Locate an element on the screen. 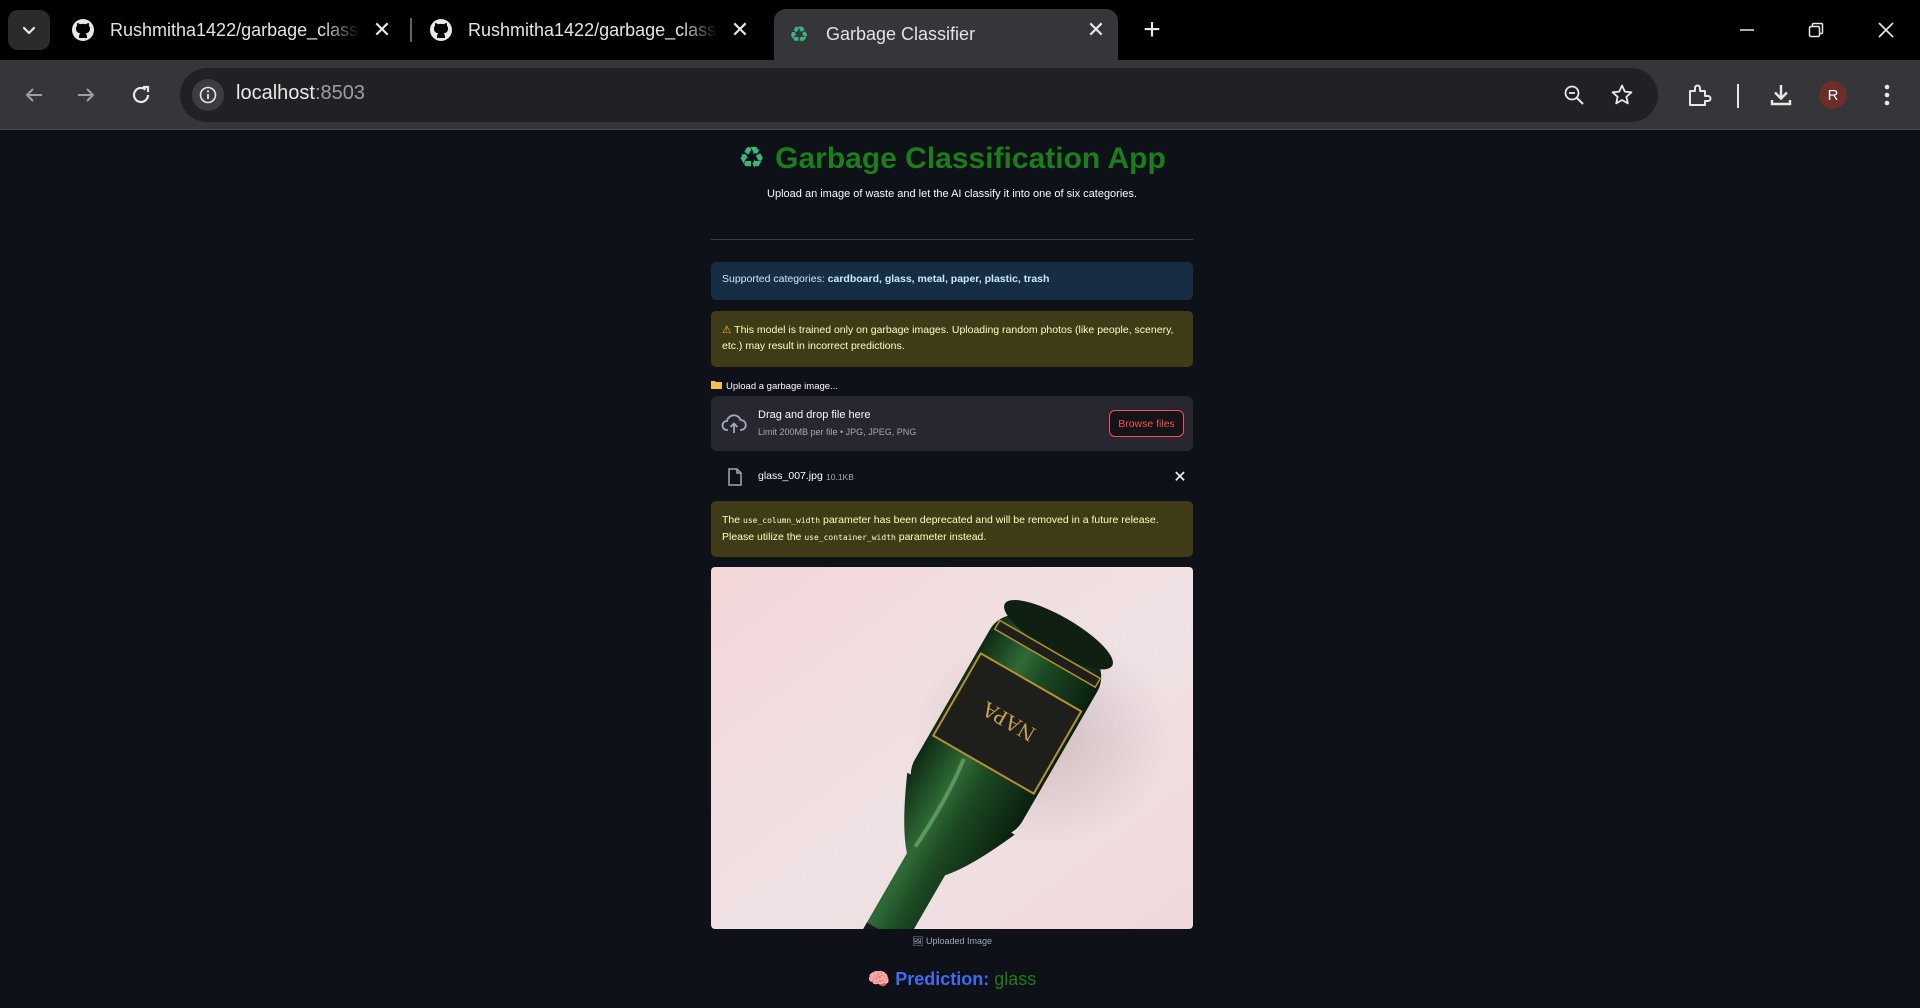 The height and width of the screenshot is (1008, 1920). horizontal-divider is located at coordinates (952, 239).